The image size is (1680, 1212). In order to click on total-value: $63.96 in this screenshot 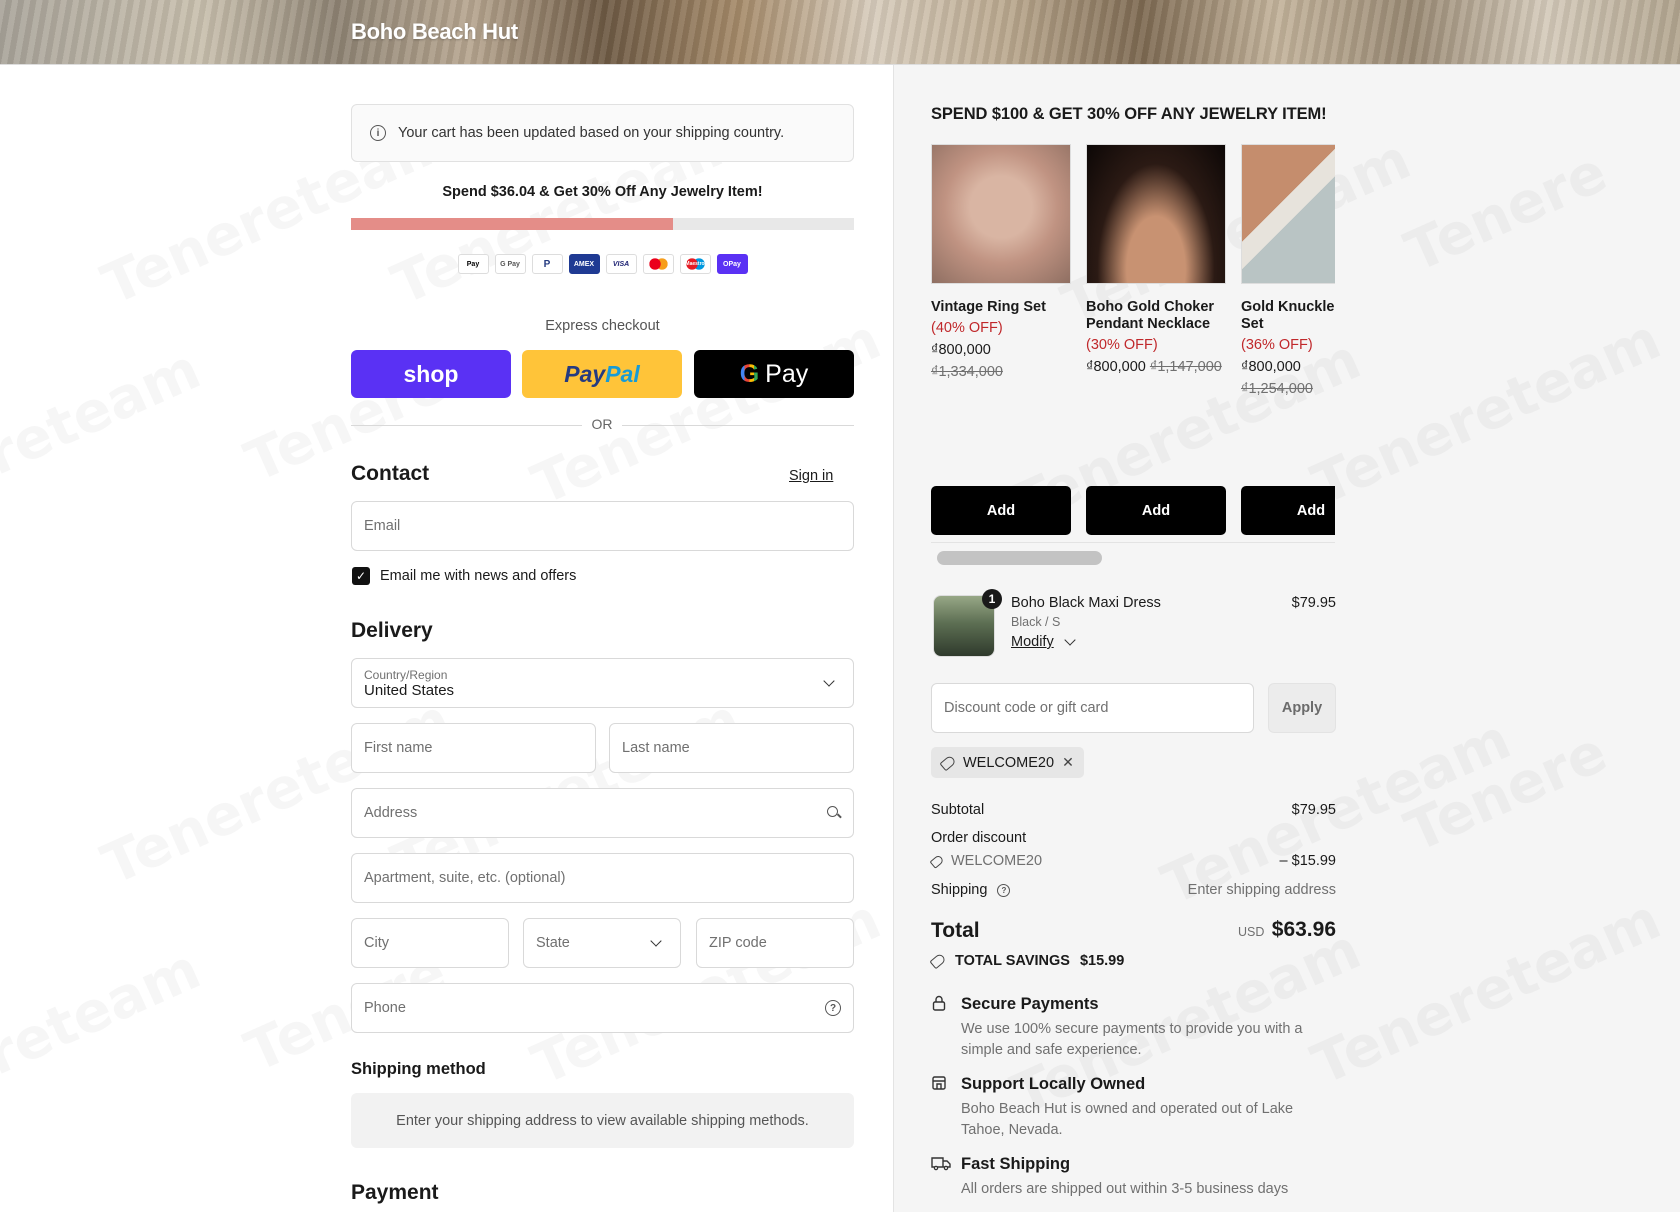, I will do `click(1303, 929)`.